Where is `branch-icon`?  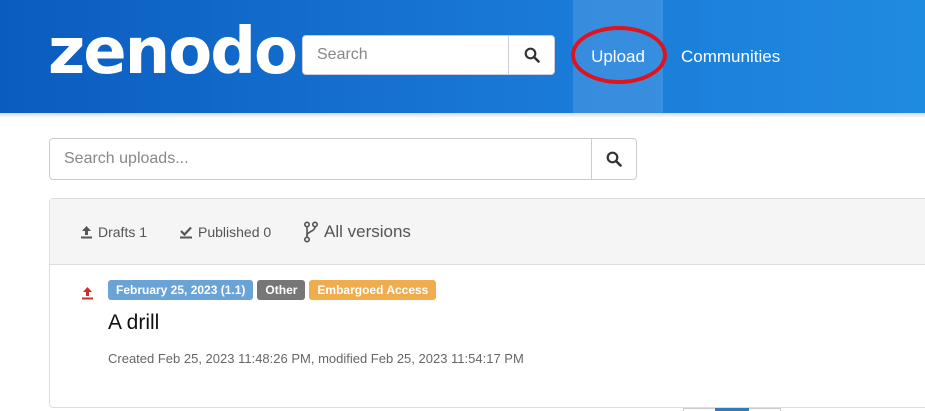
branch-icon is located at coordinates (311, 232).